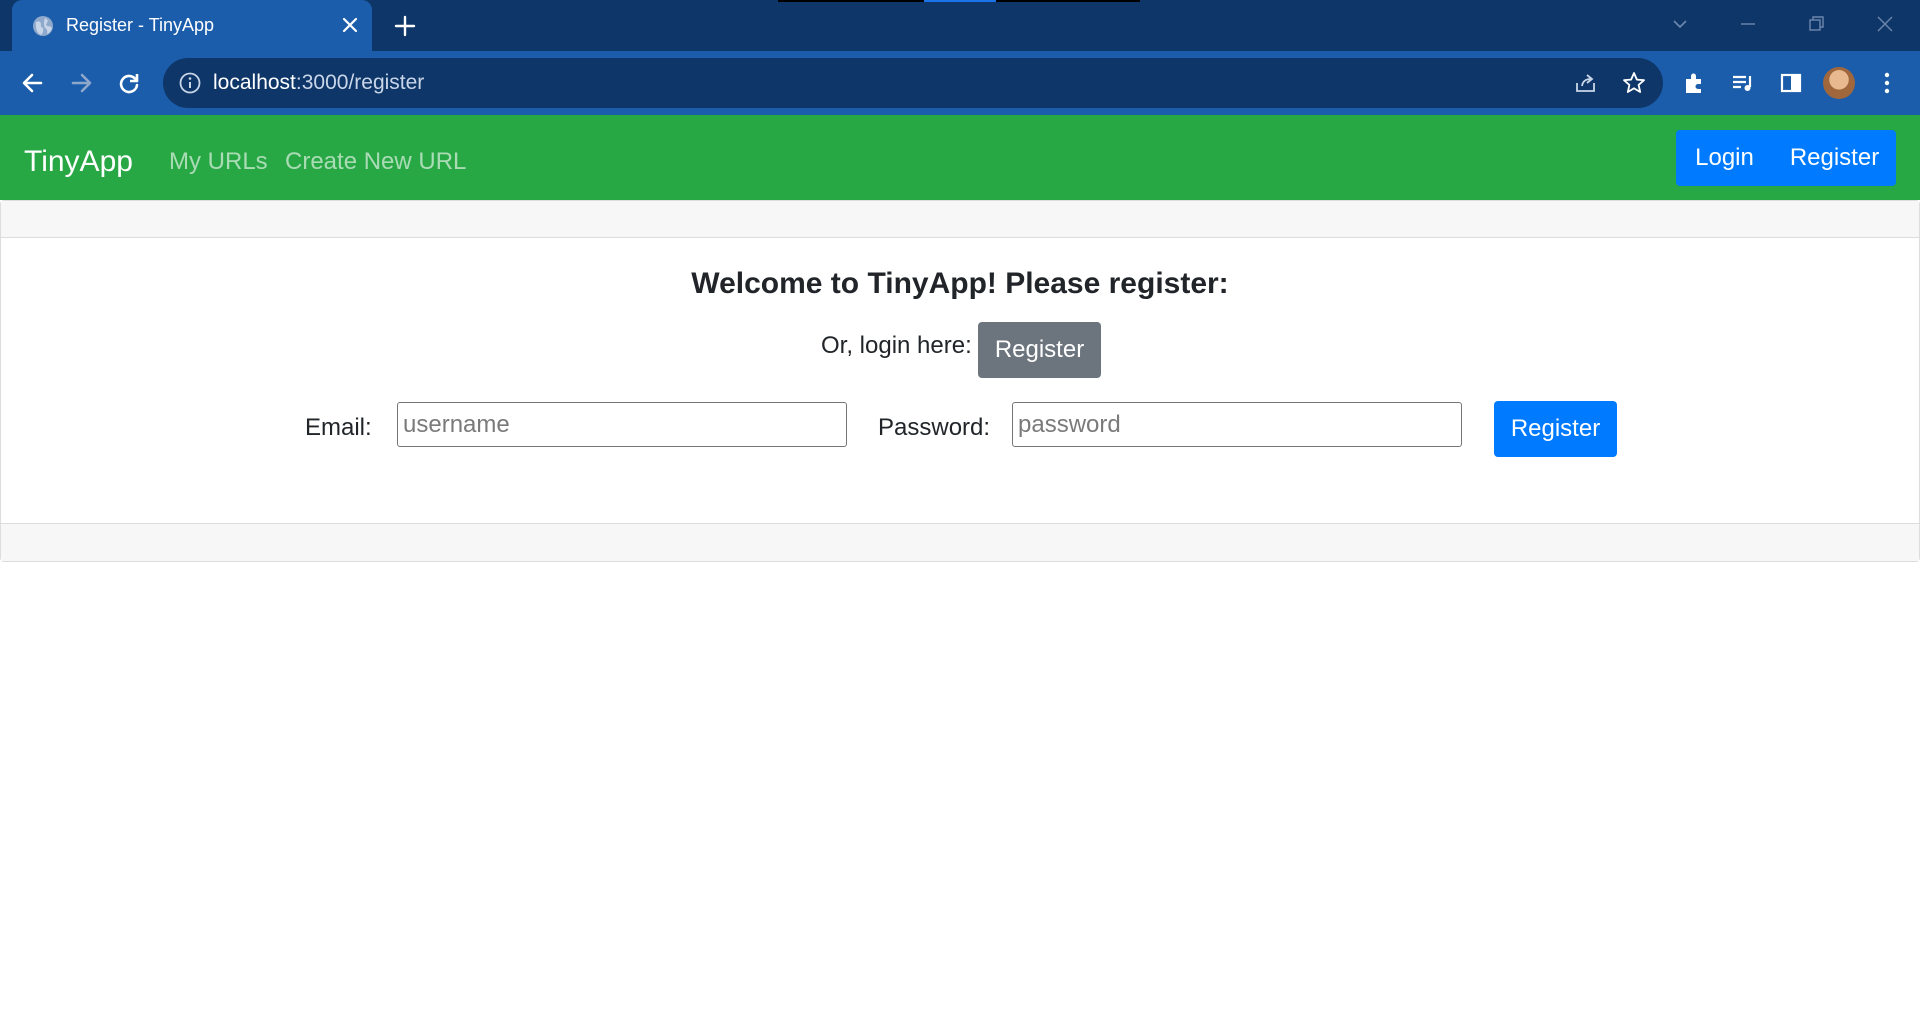  I want to click on avatar, so click(1839, 83).